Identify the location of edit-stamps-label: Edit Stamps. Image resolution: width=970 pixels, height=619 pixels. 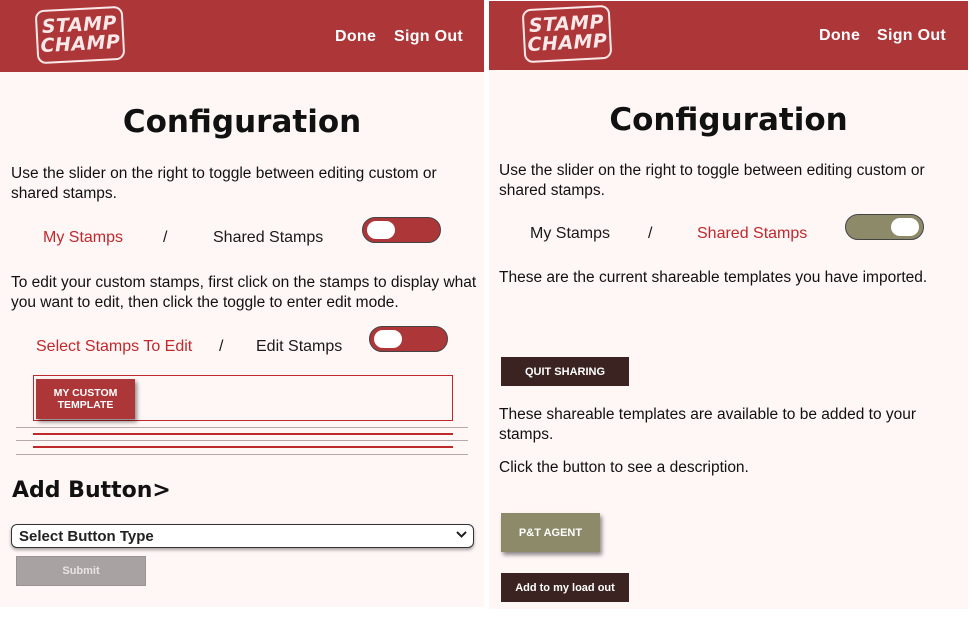
(299, 347).